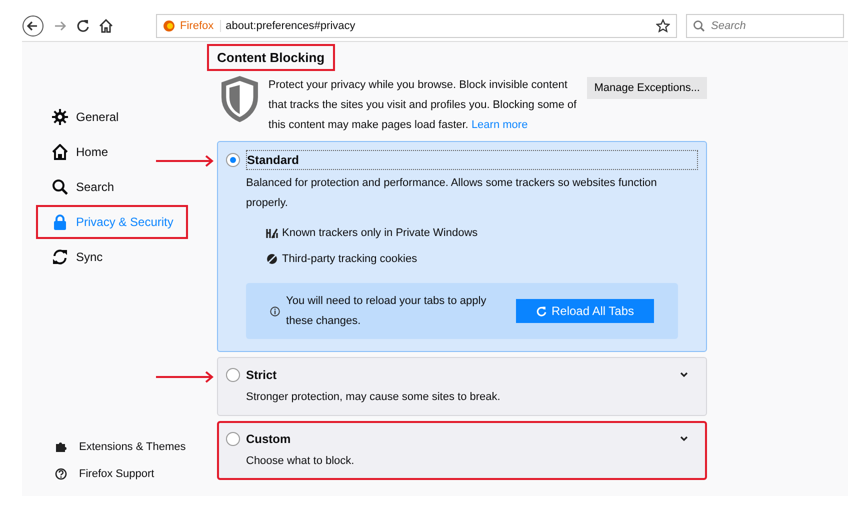 Image resolution: width=859 pixels, height=510 pixels. I want to click on forward-icon, so click(60, 25).